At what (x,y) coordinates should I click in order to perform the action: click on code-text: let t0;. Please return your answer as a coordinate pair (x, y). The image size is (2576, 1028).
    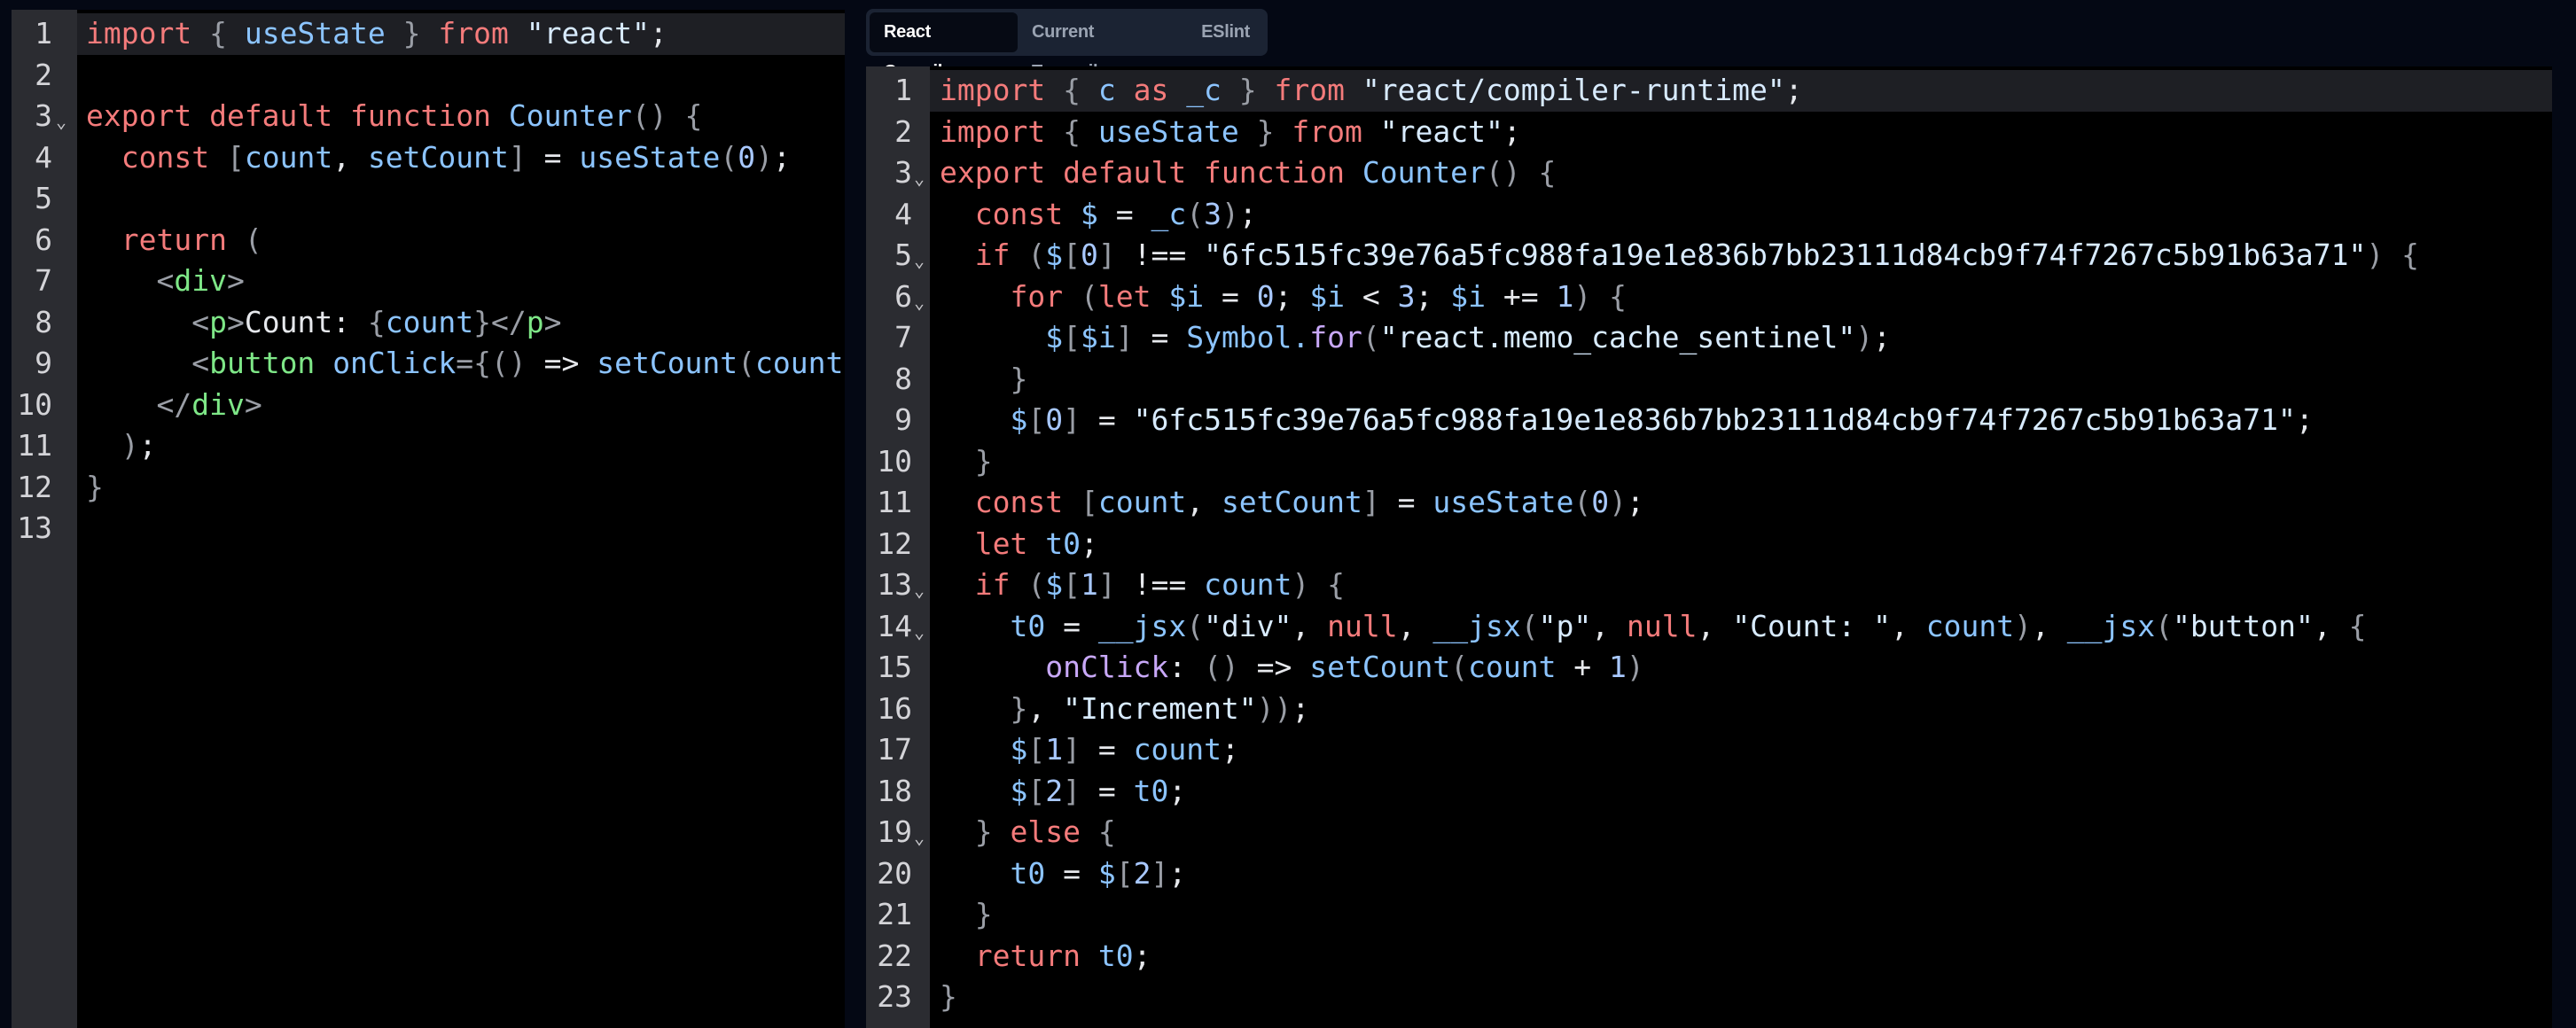
    Looking at the image, I should click on (1019, 544).